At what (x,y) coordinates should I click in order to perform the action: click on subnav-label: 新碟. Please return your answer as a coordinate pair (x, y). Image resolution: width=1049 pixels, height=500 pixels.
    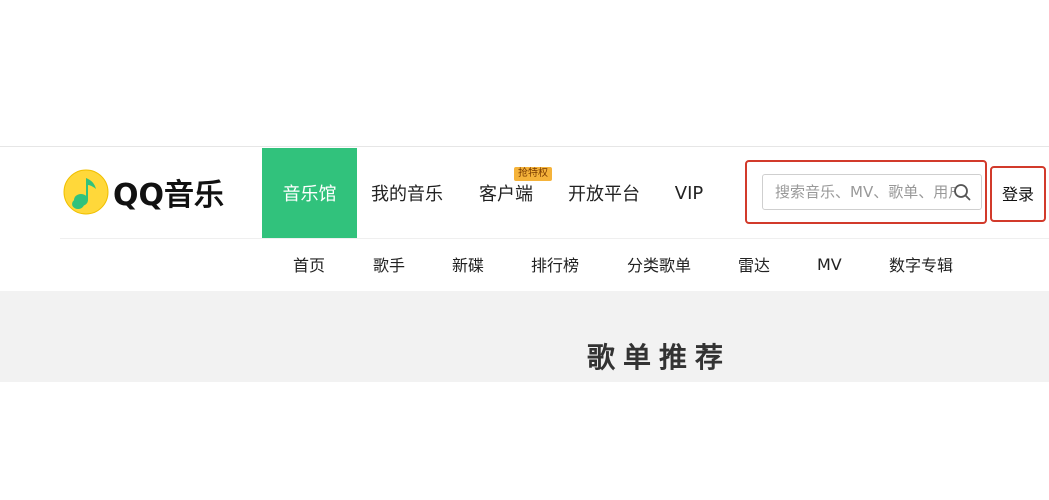
    Looking at the image, I should click on (468, 265).